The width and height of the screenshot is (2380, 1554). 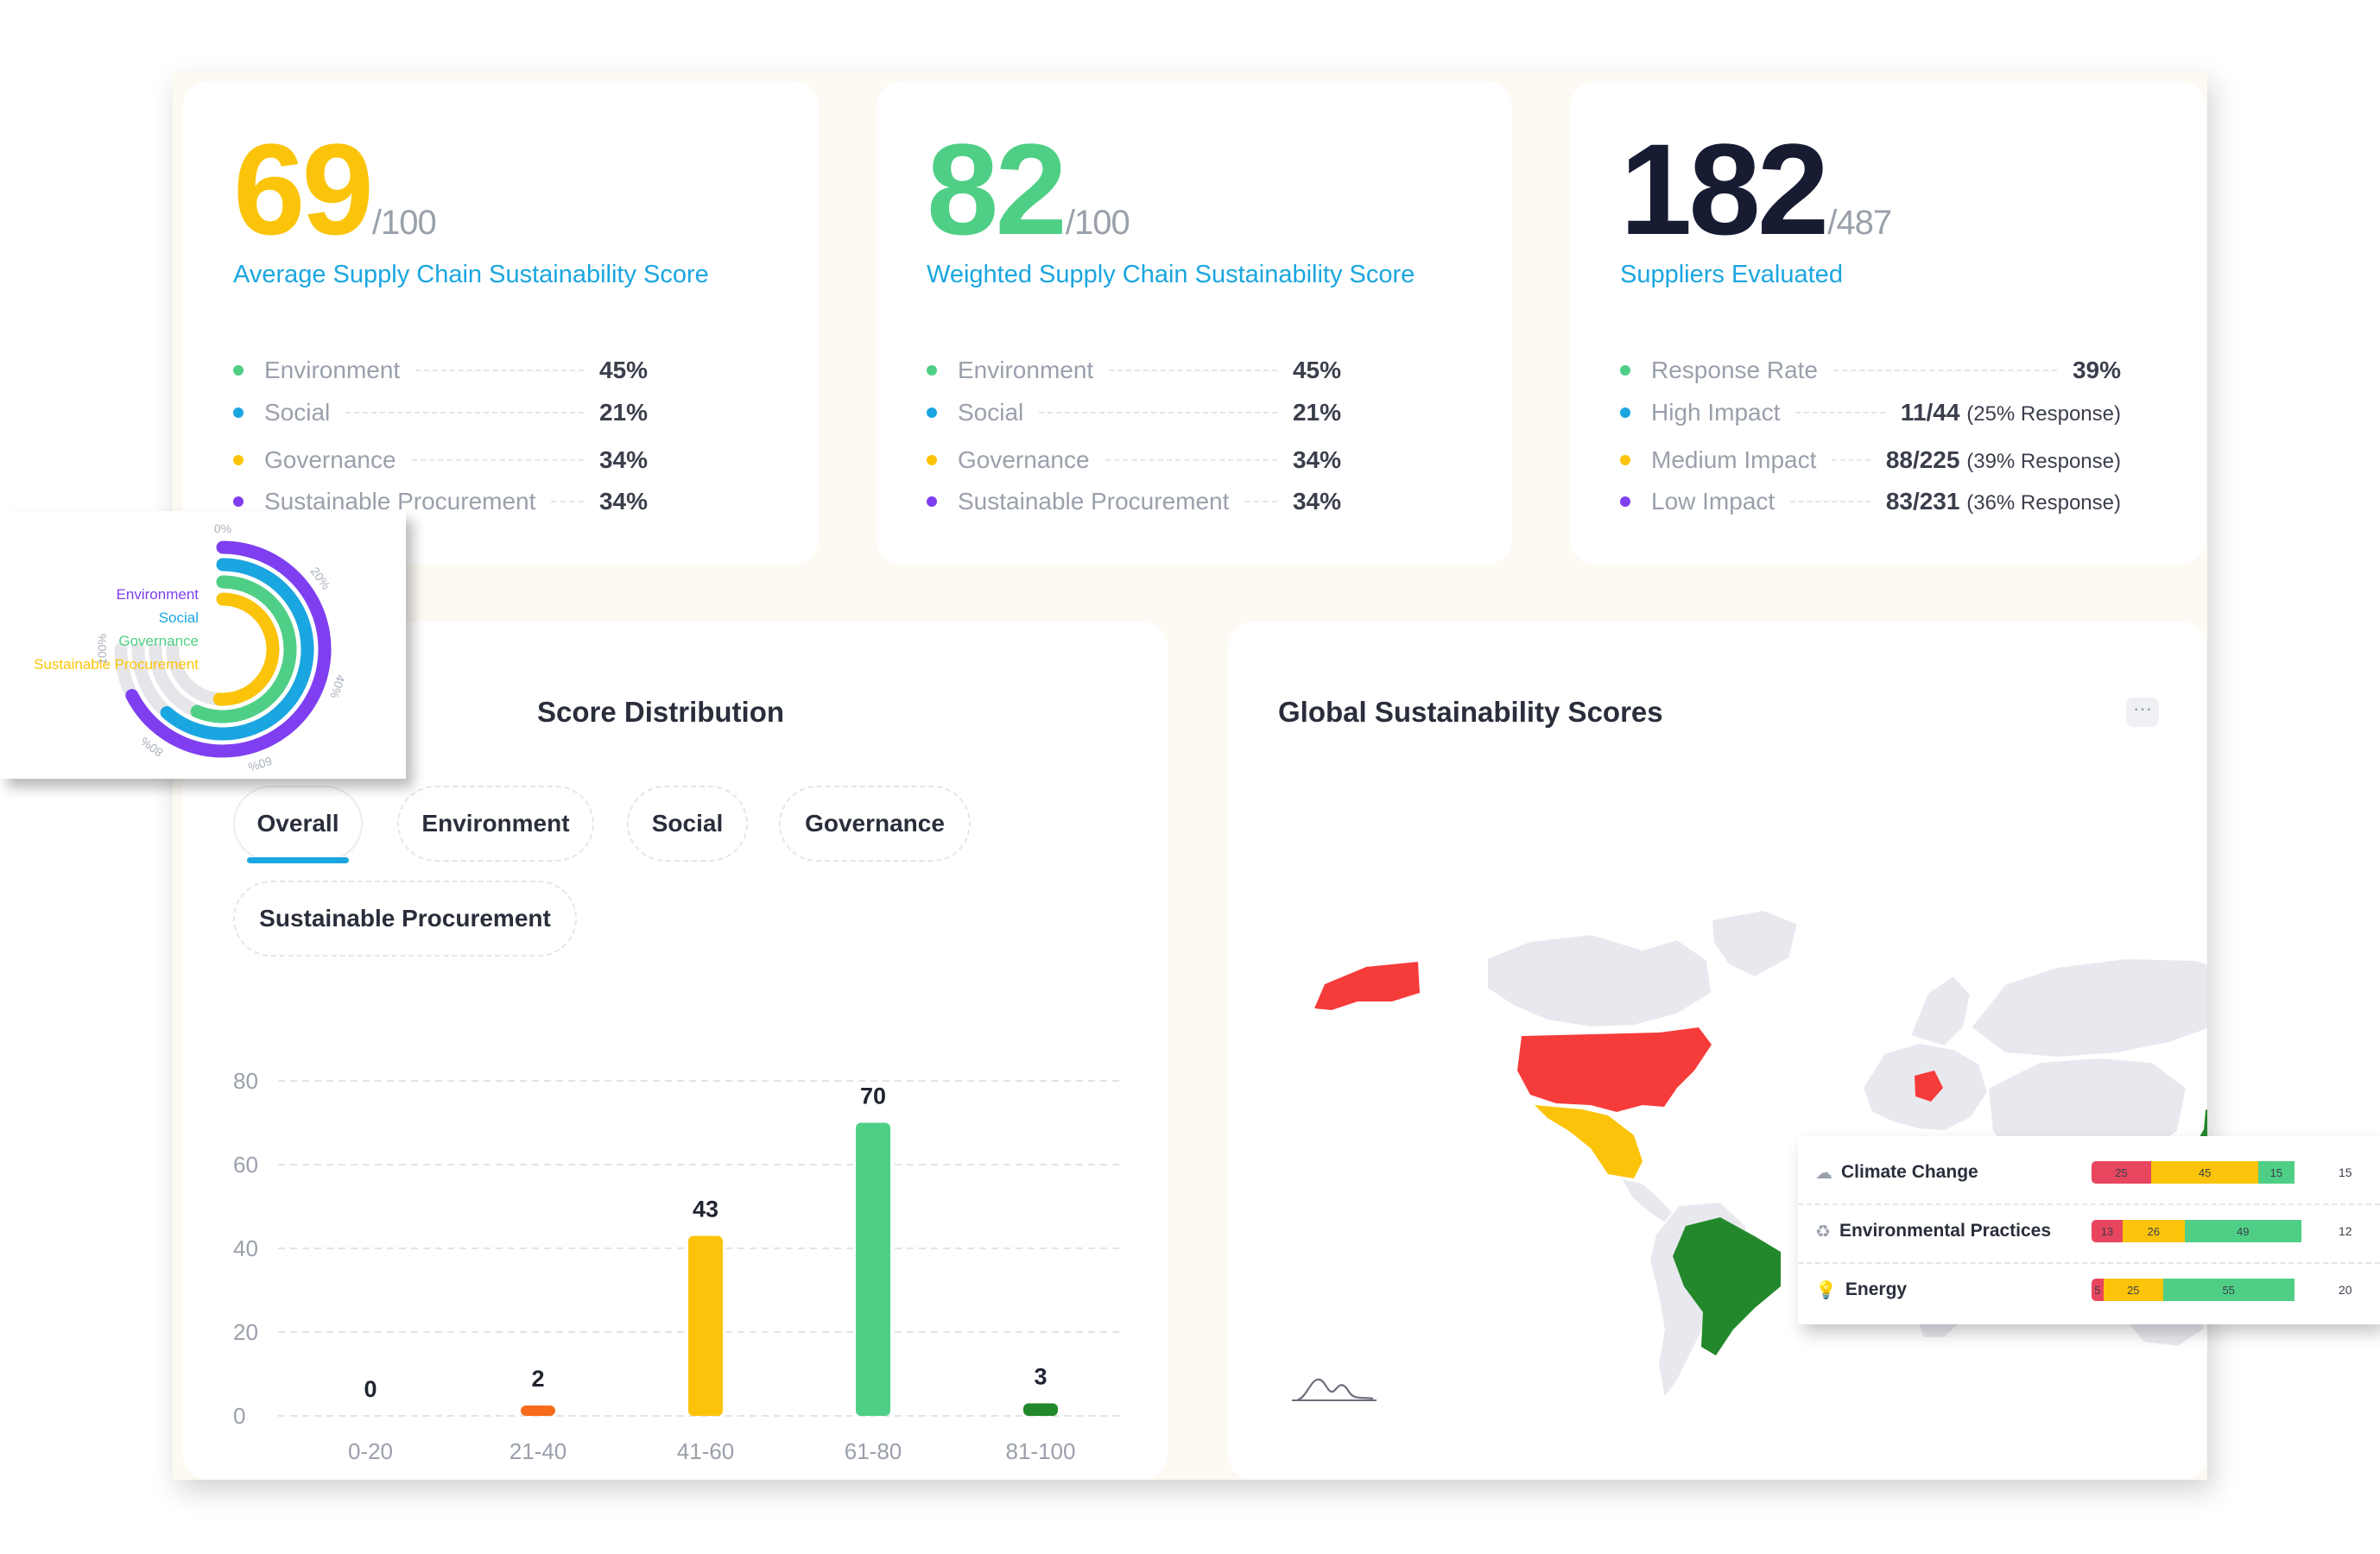 I want to click on weighted-score: 82/100, so click(x=1029, y=189).